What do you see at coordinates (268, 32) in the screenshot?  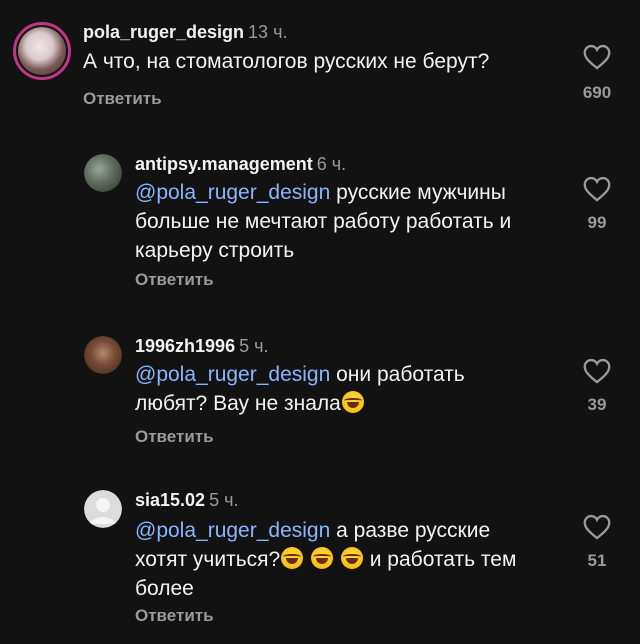 I see `timestamp: 13 ч.` at bounding box center [268, 32].